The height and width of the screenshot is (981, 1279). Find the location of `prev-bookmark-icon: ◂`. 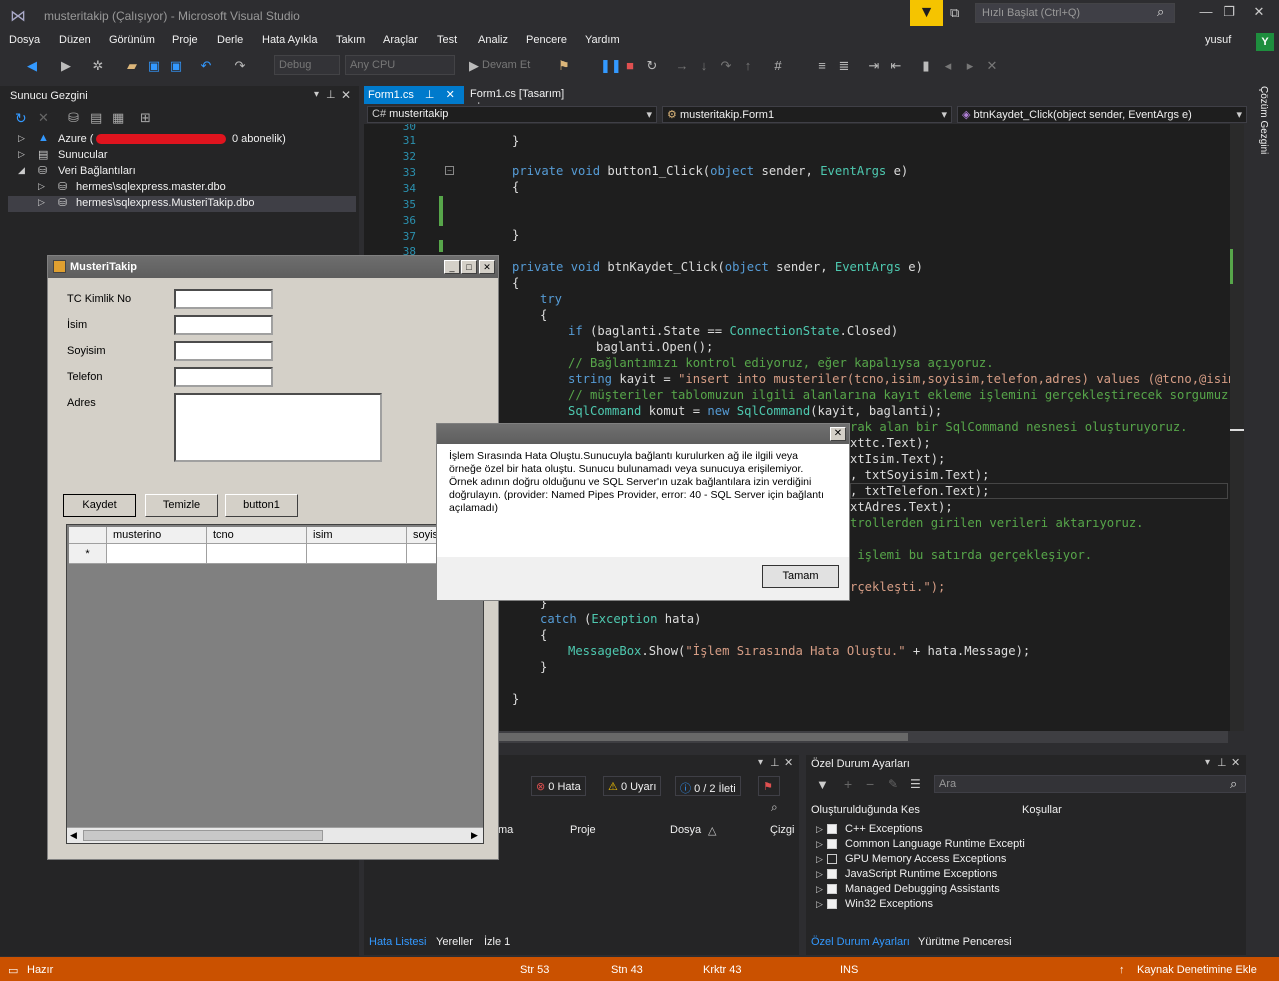

prev-bookmark-icon: ◂ is located at coordinates (948, 66).